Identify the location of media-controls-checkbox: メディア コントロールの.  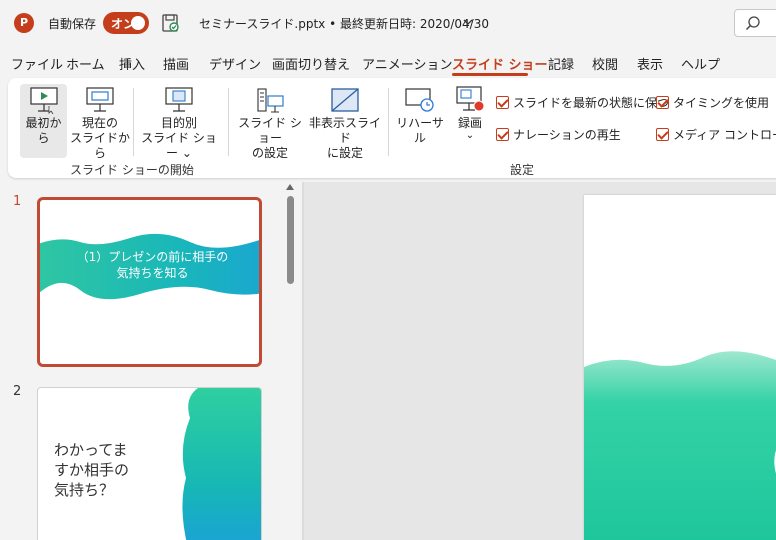
(716, 134).